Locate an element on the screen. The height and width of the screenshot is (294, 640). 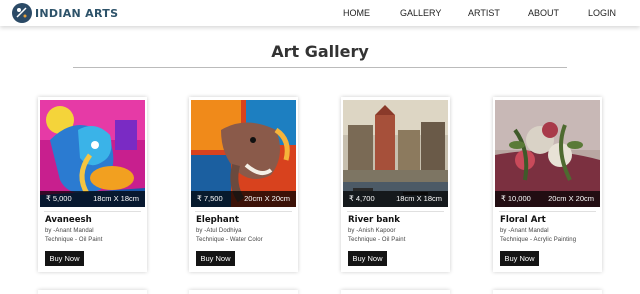
nav-links: HOME GALLERY ARTIST ABOUT LOGIN is located at coordinates (320, 14).